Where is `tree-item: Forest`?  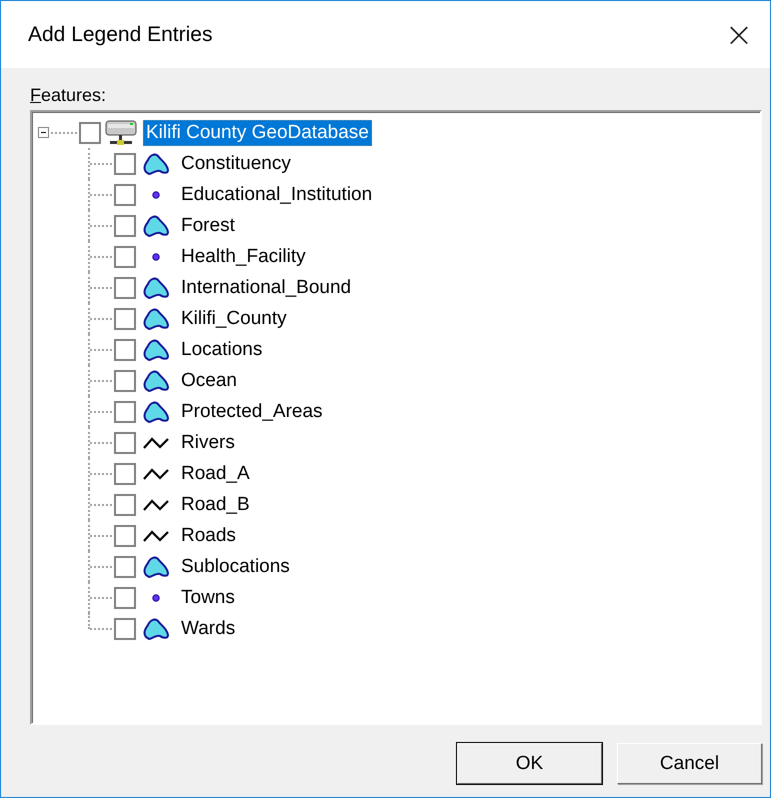
tree-item: Forest is located at coordinates (208, 225).